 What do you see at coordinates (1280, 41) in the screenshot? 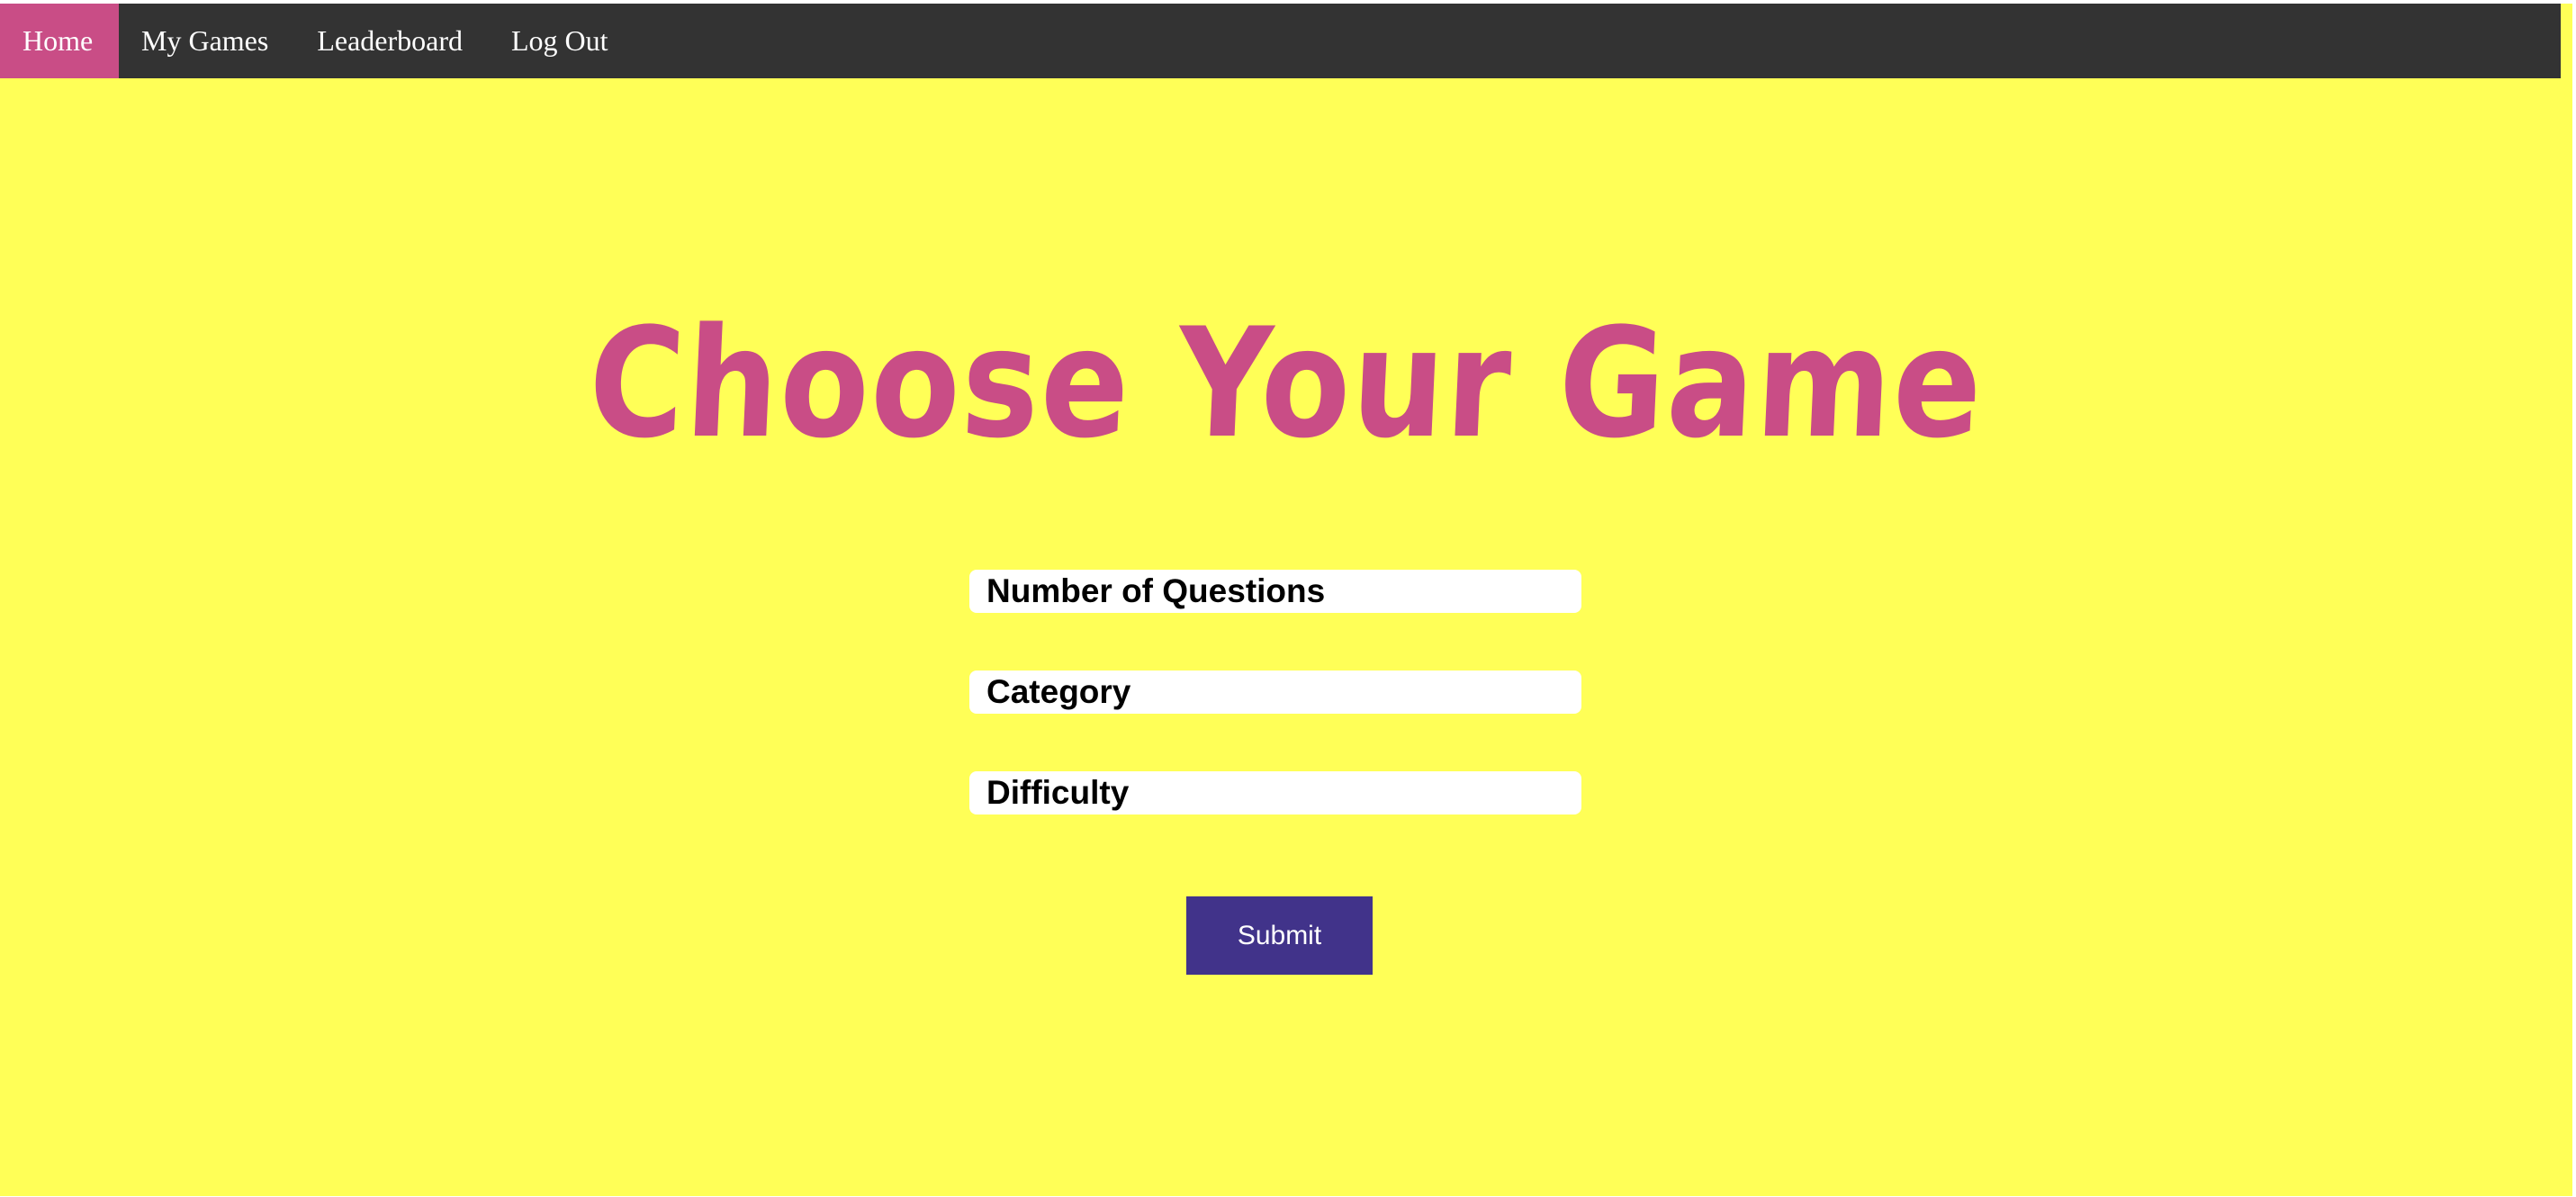
I see `top-navbar: Home My Games Leaderboard Log Out` at bounding box center [1280, 41].